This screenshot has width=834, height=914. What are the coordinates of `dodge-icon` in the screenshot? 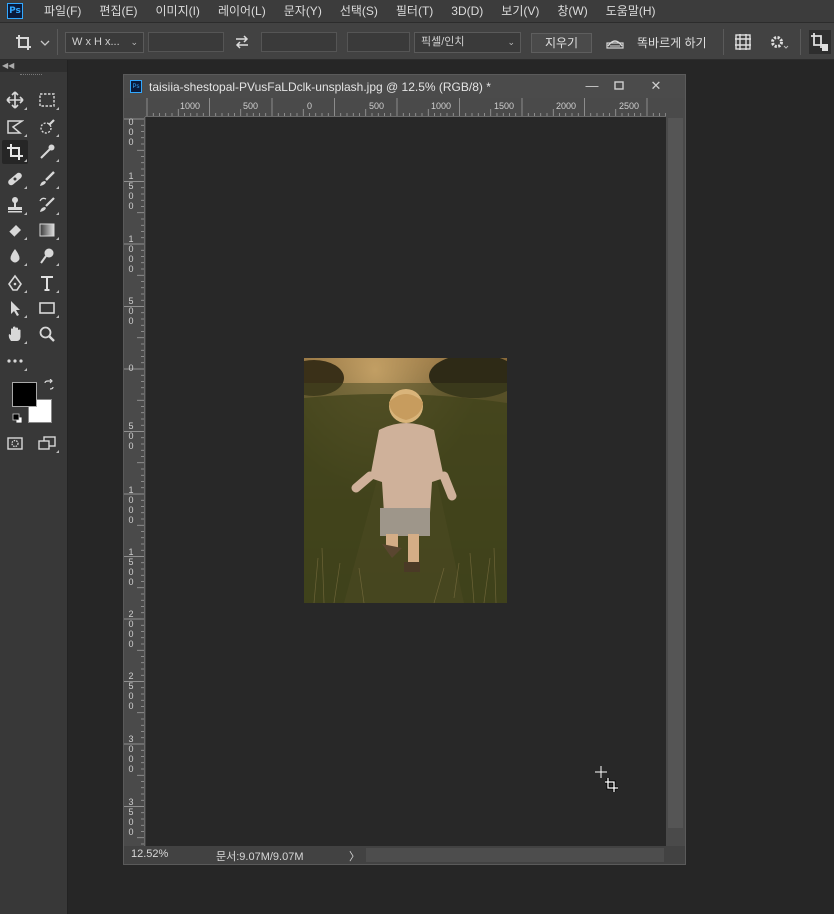 It's located at (47, 256).